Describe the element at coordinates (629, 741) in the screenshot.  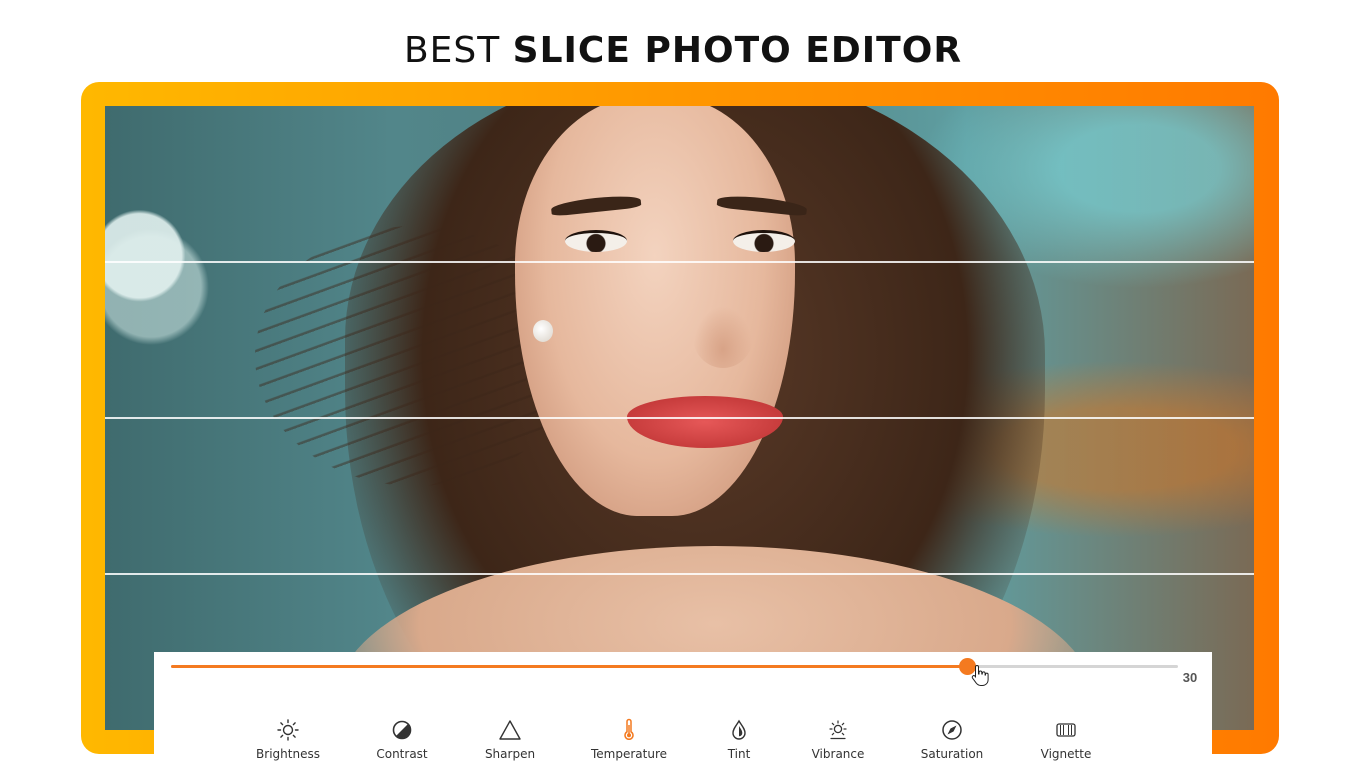
I see `tool-temperature: Temperature` at that location.